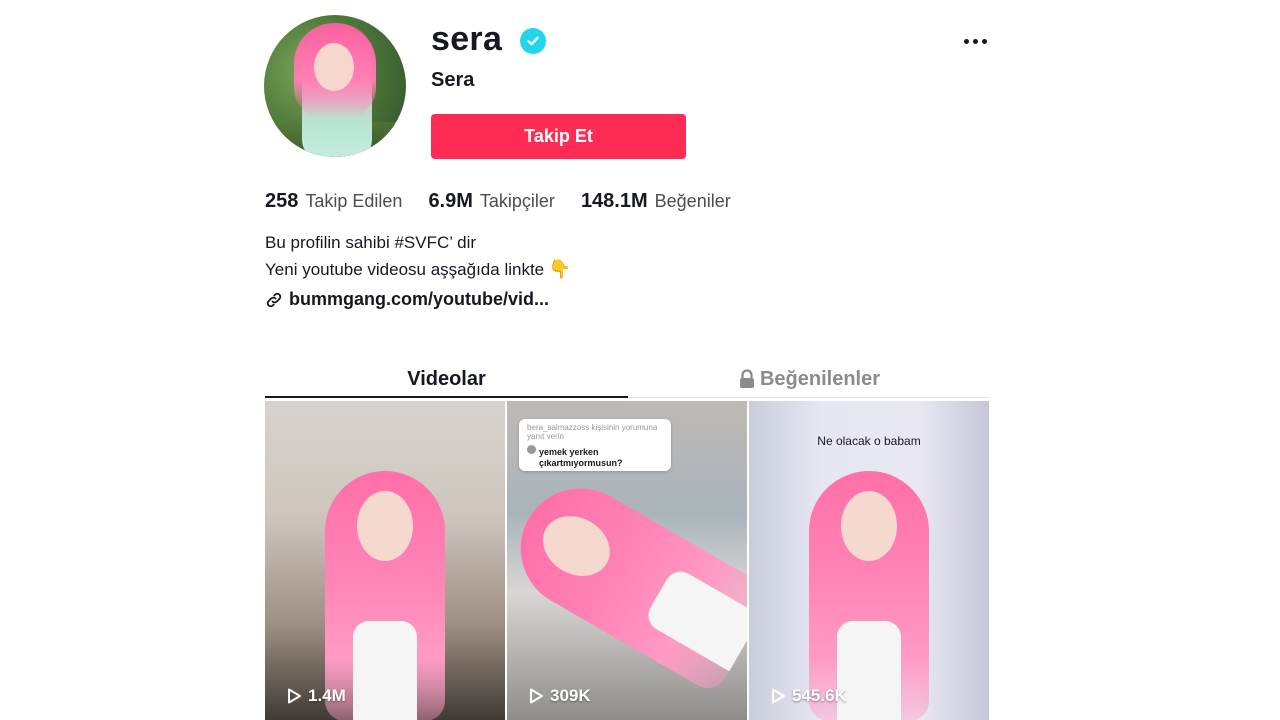  I want to click on avatar-face, so click(334, 67).